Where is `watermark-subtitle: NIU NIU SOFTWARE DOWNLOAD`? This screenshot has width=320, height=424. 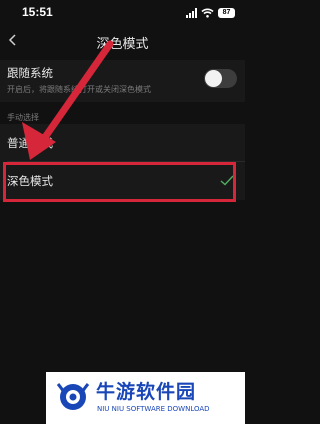
watermark-subtitle: NIU NIU SOFTWARE DOWNLOAD is located at coordinates (153, 409).